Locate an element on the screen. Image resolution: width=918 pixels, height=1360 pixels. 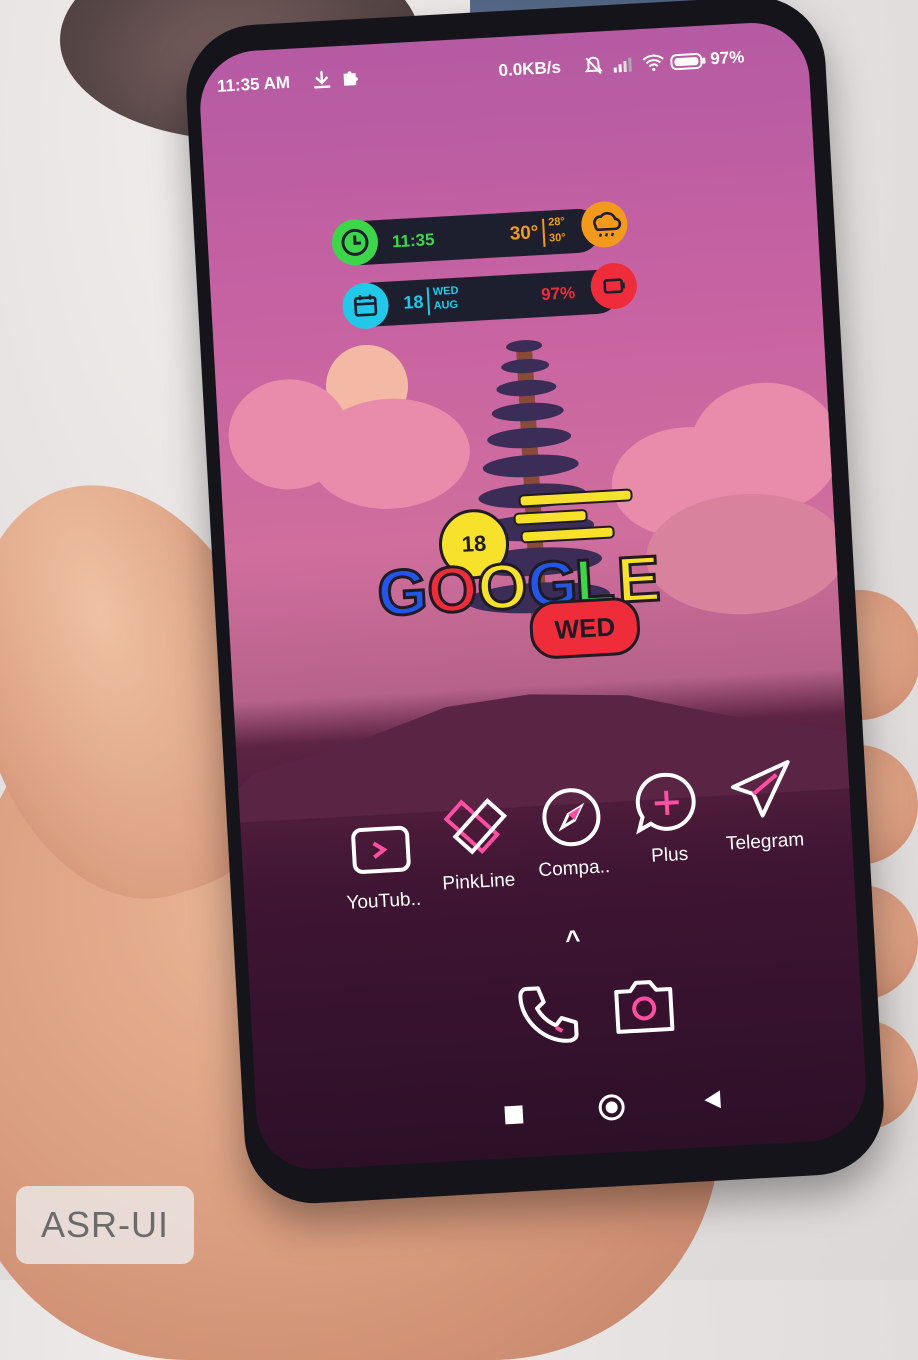
app-label: YouTub.. is located at coordinates (383, 901).